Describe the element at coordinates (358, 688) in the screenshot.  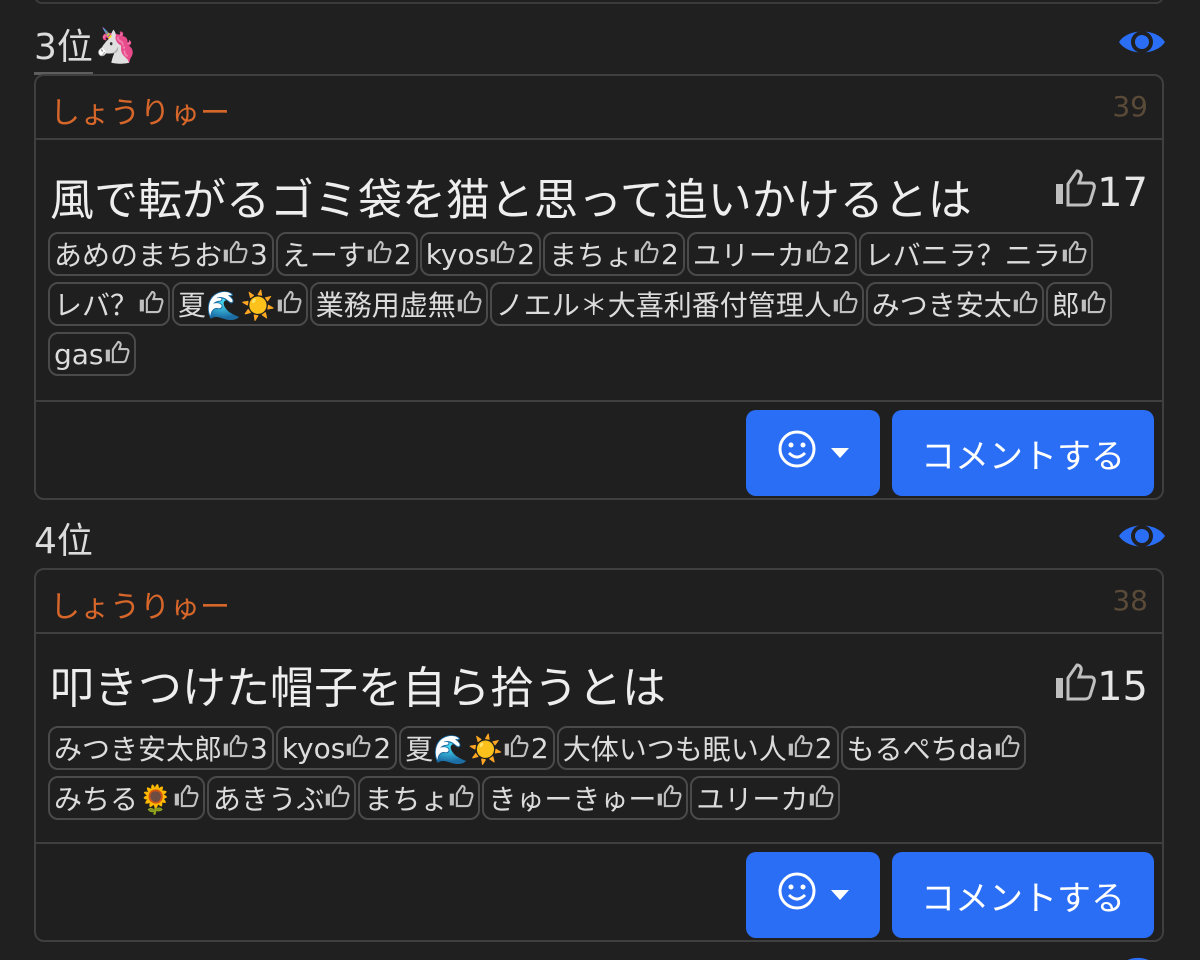
I see `post-title: 叩きつけた帽子を自ら拾うとは` at that location.